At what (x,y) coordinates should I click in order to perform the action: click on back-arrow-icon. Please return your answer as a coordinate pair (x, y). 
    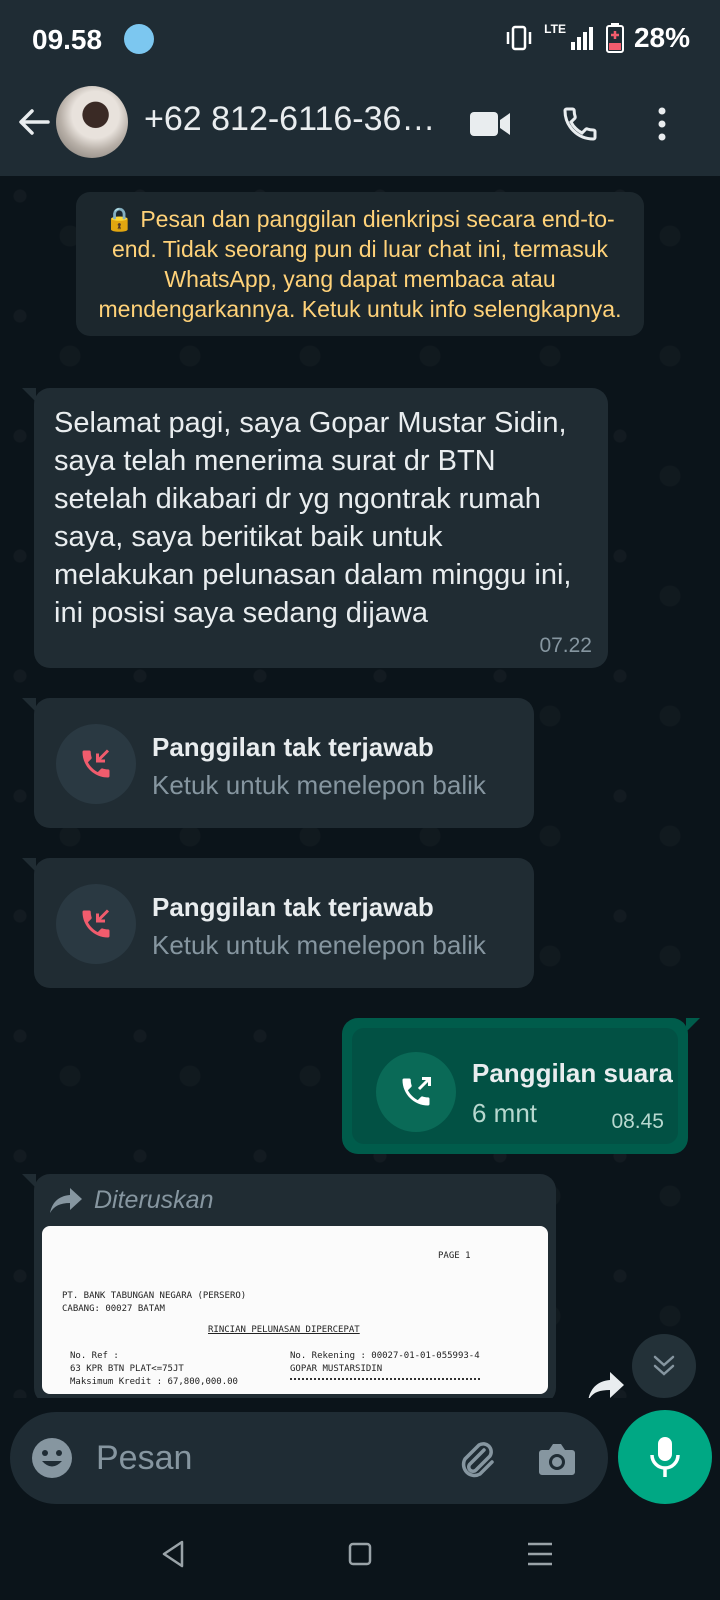
    Looking at the image, I should click on (34, 122).